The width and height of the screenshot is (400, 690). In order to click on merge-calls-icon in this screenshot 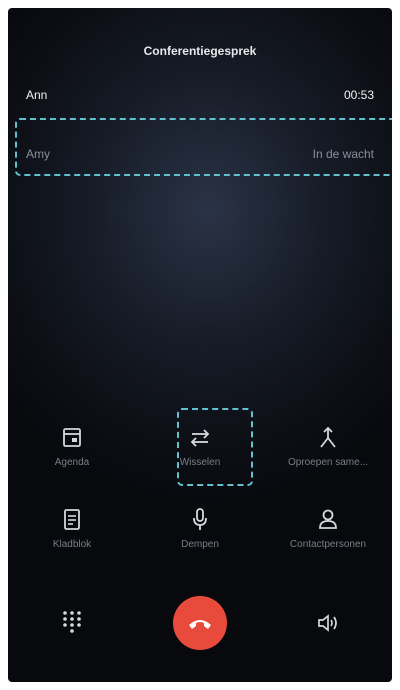, I will do `click(328, 437)`.